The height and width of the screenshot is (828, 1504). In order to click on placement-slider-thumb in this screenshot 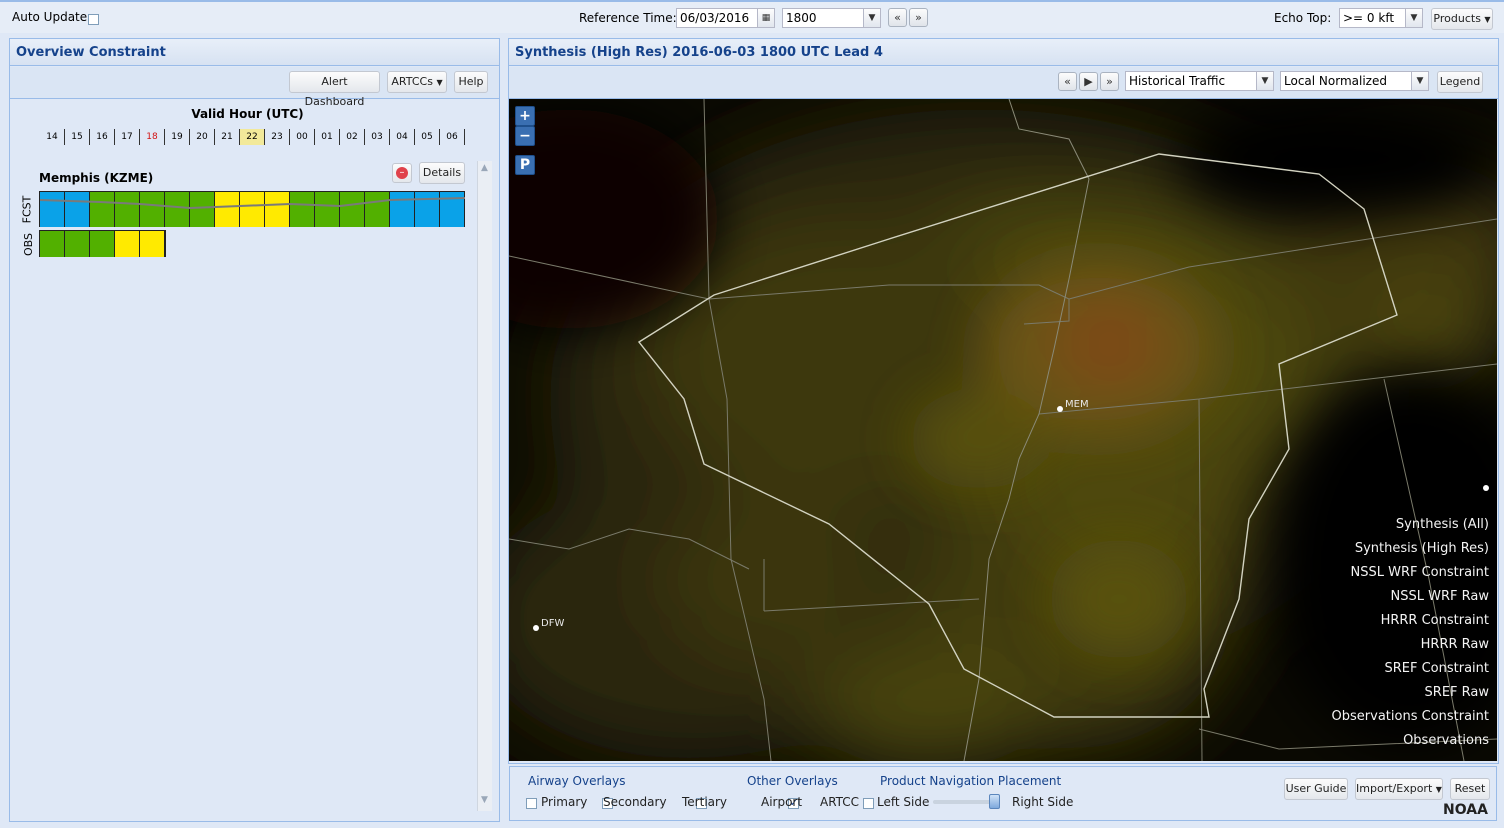, I will do `click(994, 801)`.